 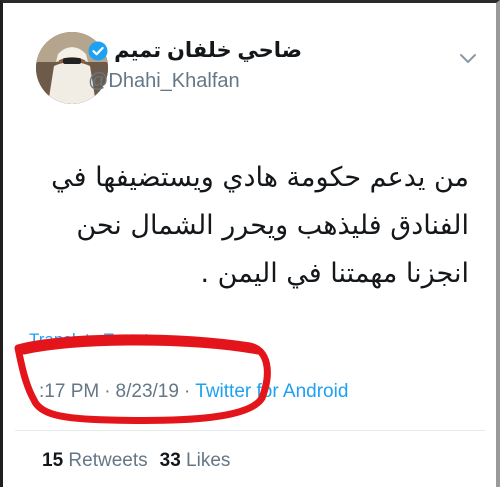 What do you see at coordinates (468, 58) in the screenshot?
I see `chevron-down-icon` at bounding box center [468, 58].